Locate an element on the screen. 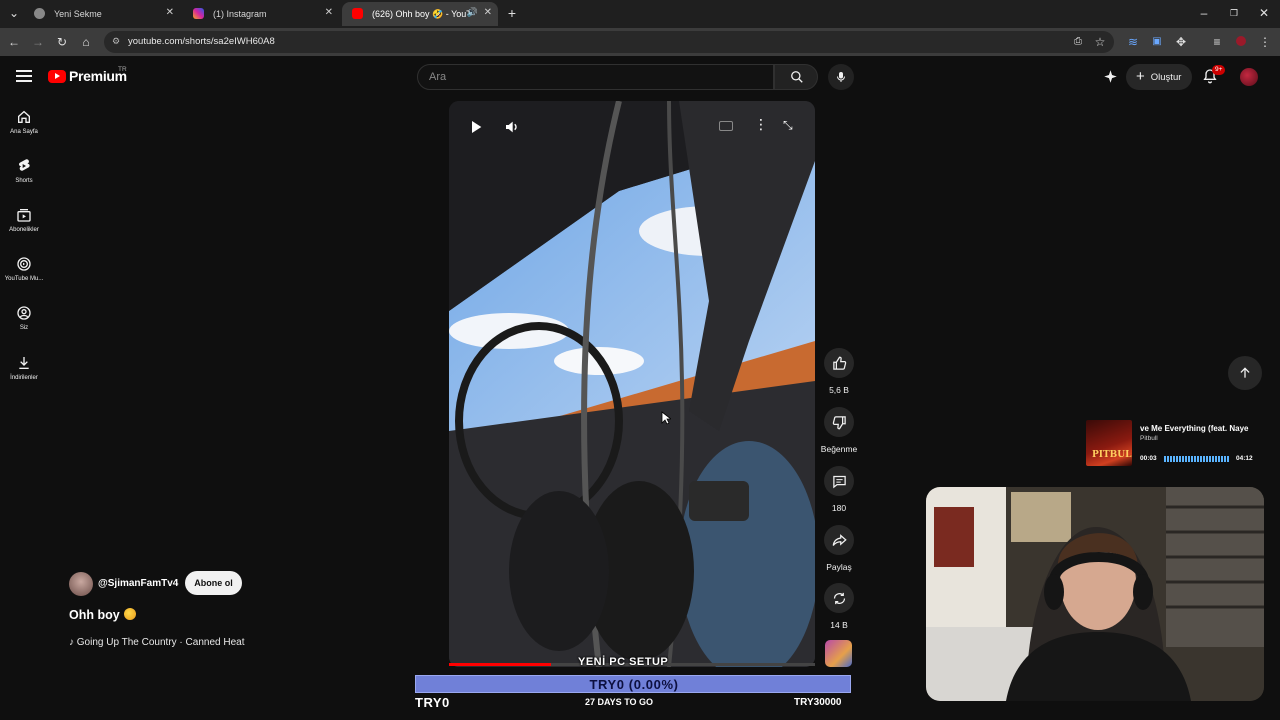  donation-goal-current: TRY0 is located at coordinates (432, 702).